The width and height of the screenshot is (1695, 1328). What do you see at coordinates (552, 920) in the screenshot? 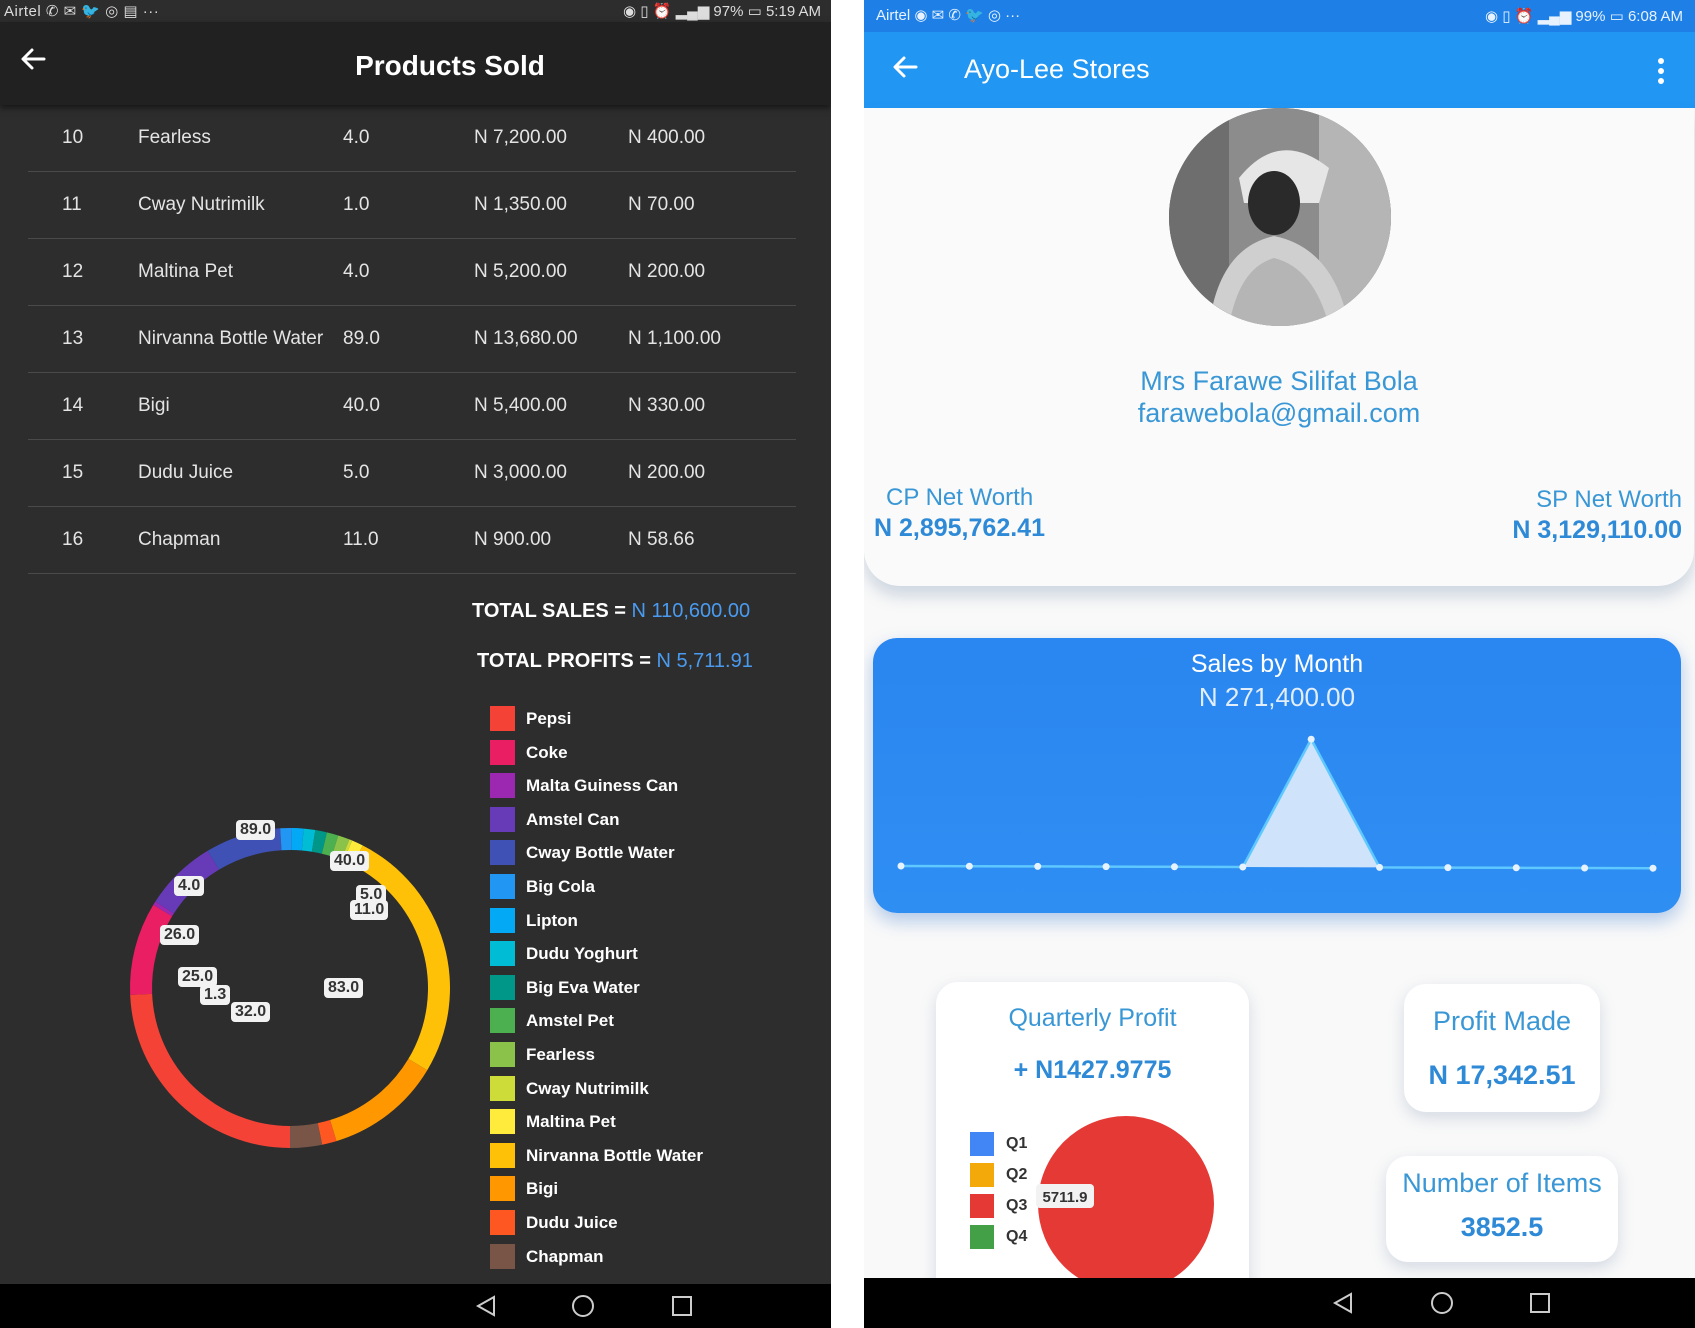
I see `legend-label: Lipton` at bounding box center [552, 920].